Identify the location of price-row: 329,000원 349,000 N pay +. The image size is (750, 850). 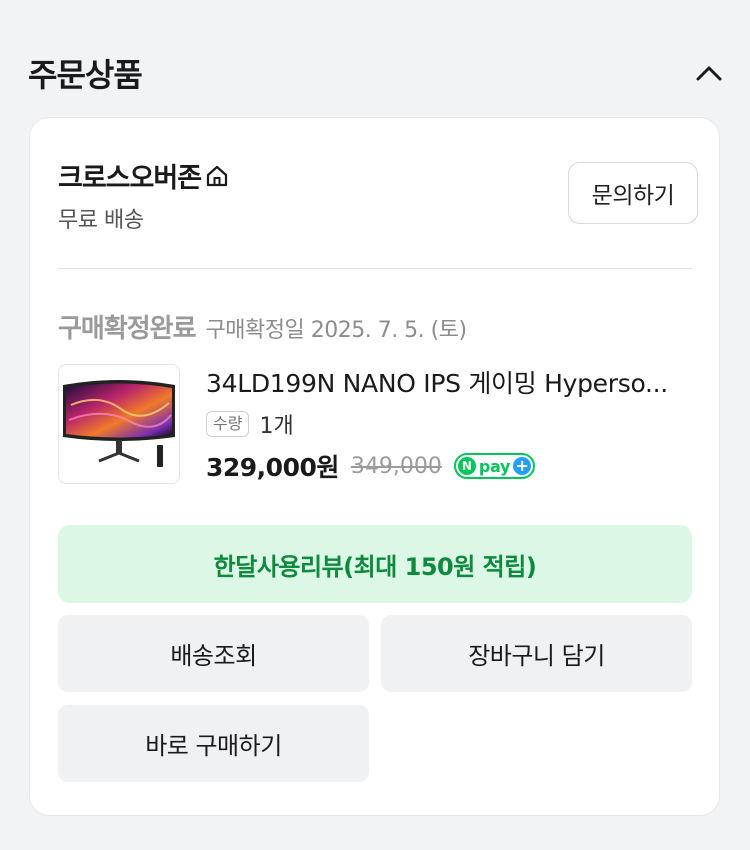
(452, 466).